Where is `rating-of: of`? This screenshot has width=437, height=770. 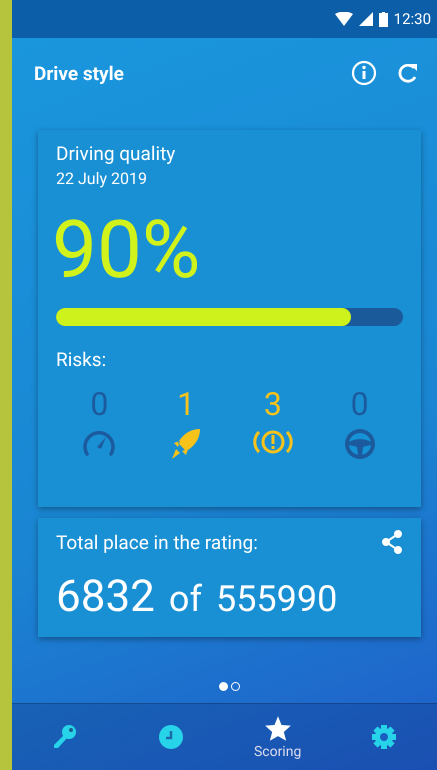
rating-of: of is located at coordinates (185, 599).